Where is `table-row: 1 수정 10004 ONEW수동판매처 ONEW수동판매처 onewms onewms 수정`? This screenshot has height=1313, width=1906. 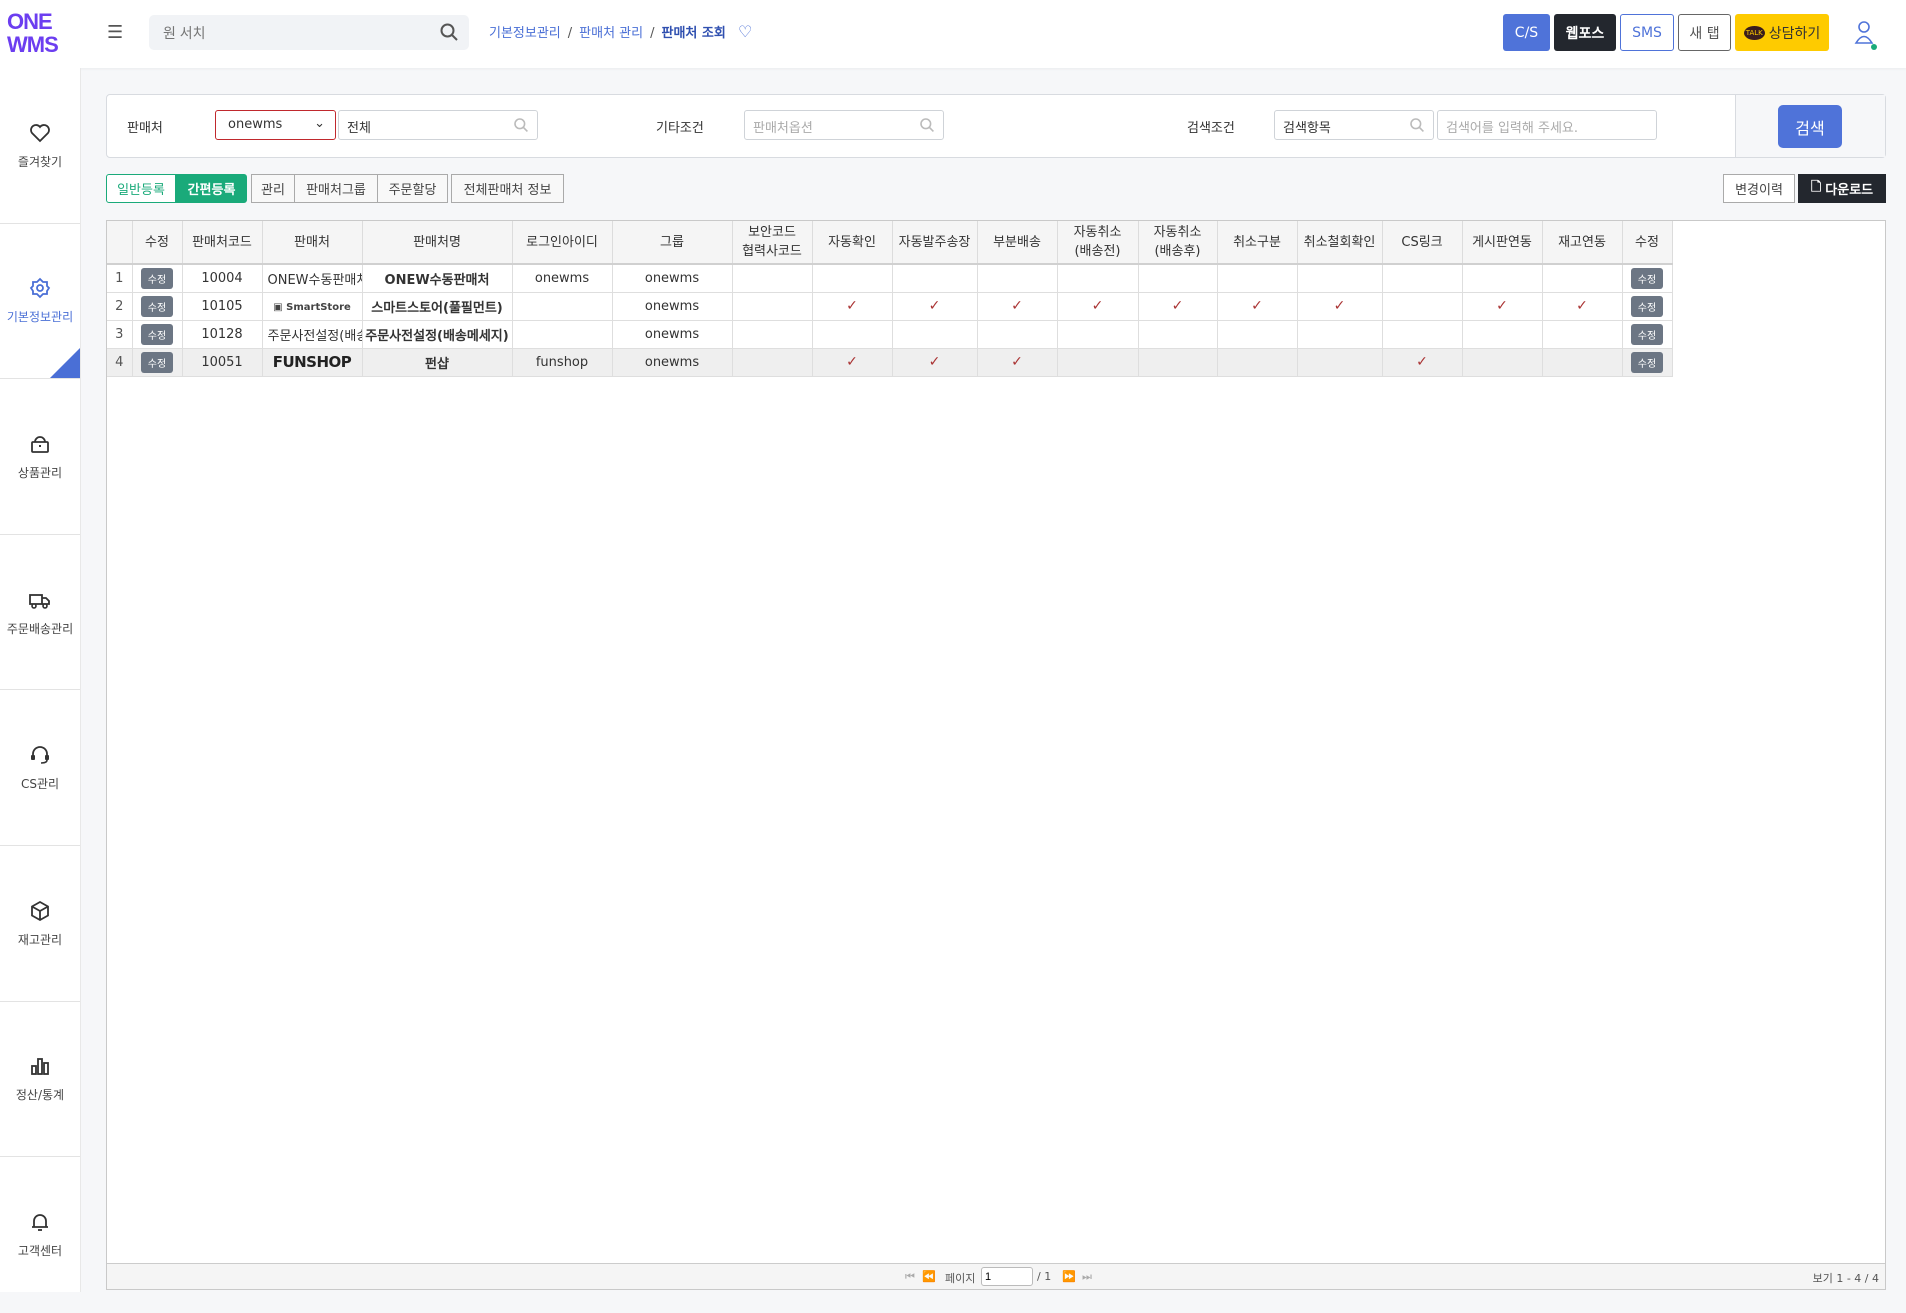 table-row: 1 수정 10004 ONEW수동판매처 ONEW수동판매처 onewms onewms 수정 is located at coordinates (890, 278).